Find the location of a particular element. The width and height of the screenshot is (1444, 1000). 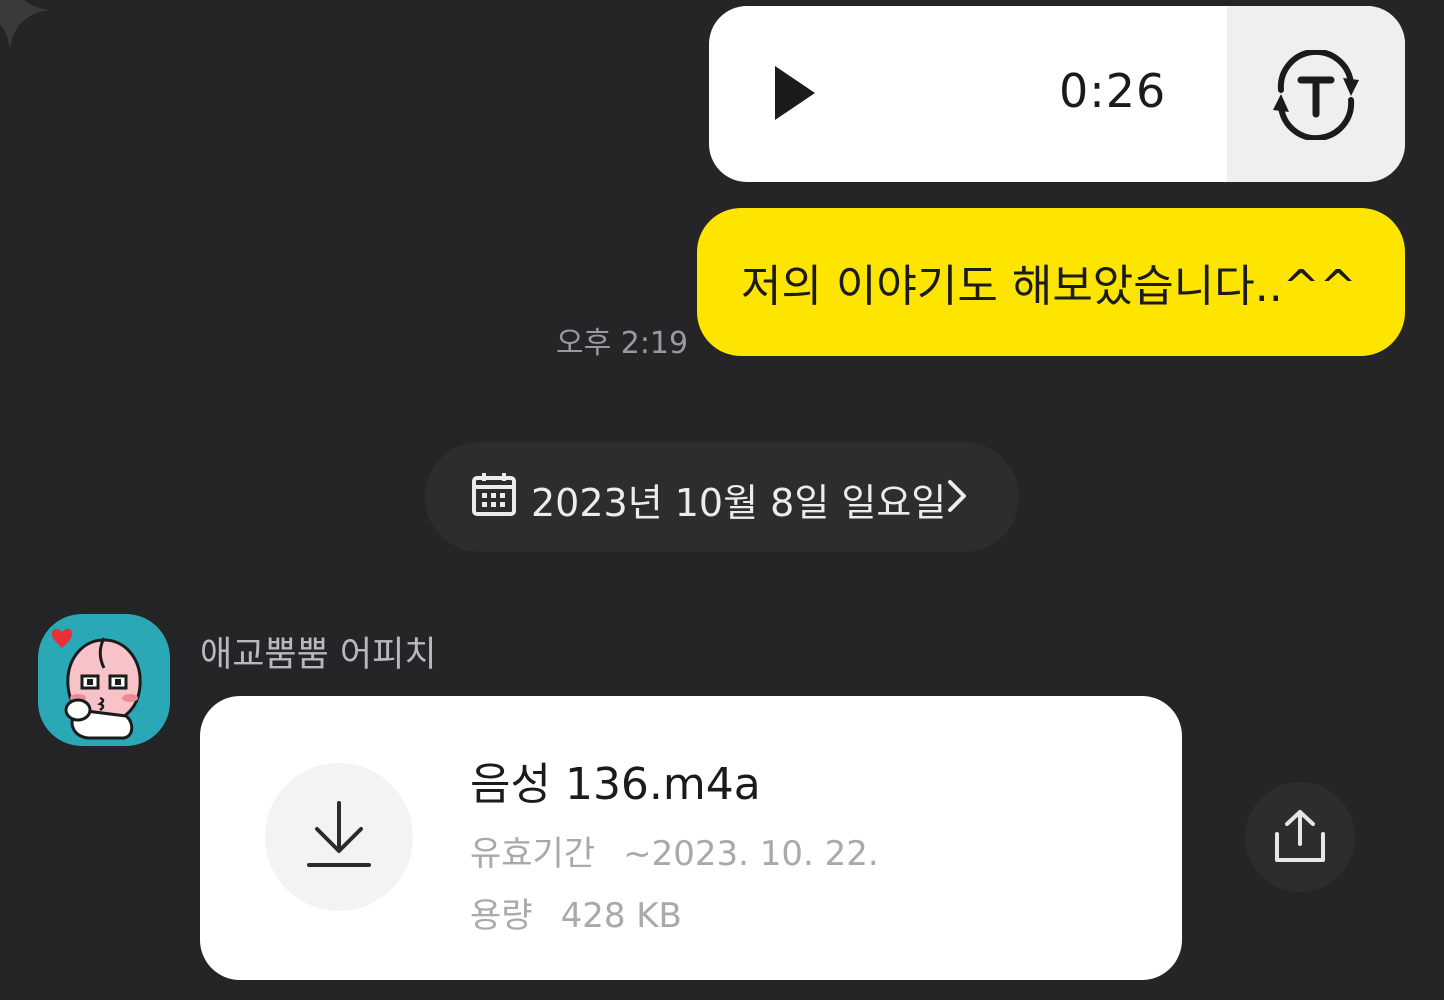

download-icon is located at coordinates (339, 834).